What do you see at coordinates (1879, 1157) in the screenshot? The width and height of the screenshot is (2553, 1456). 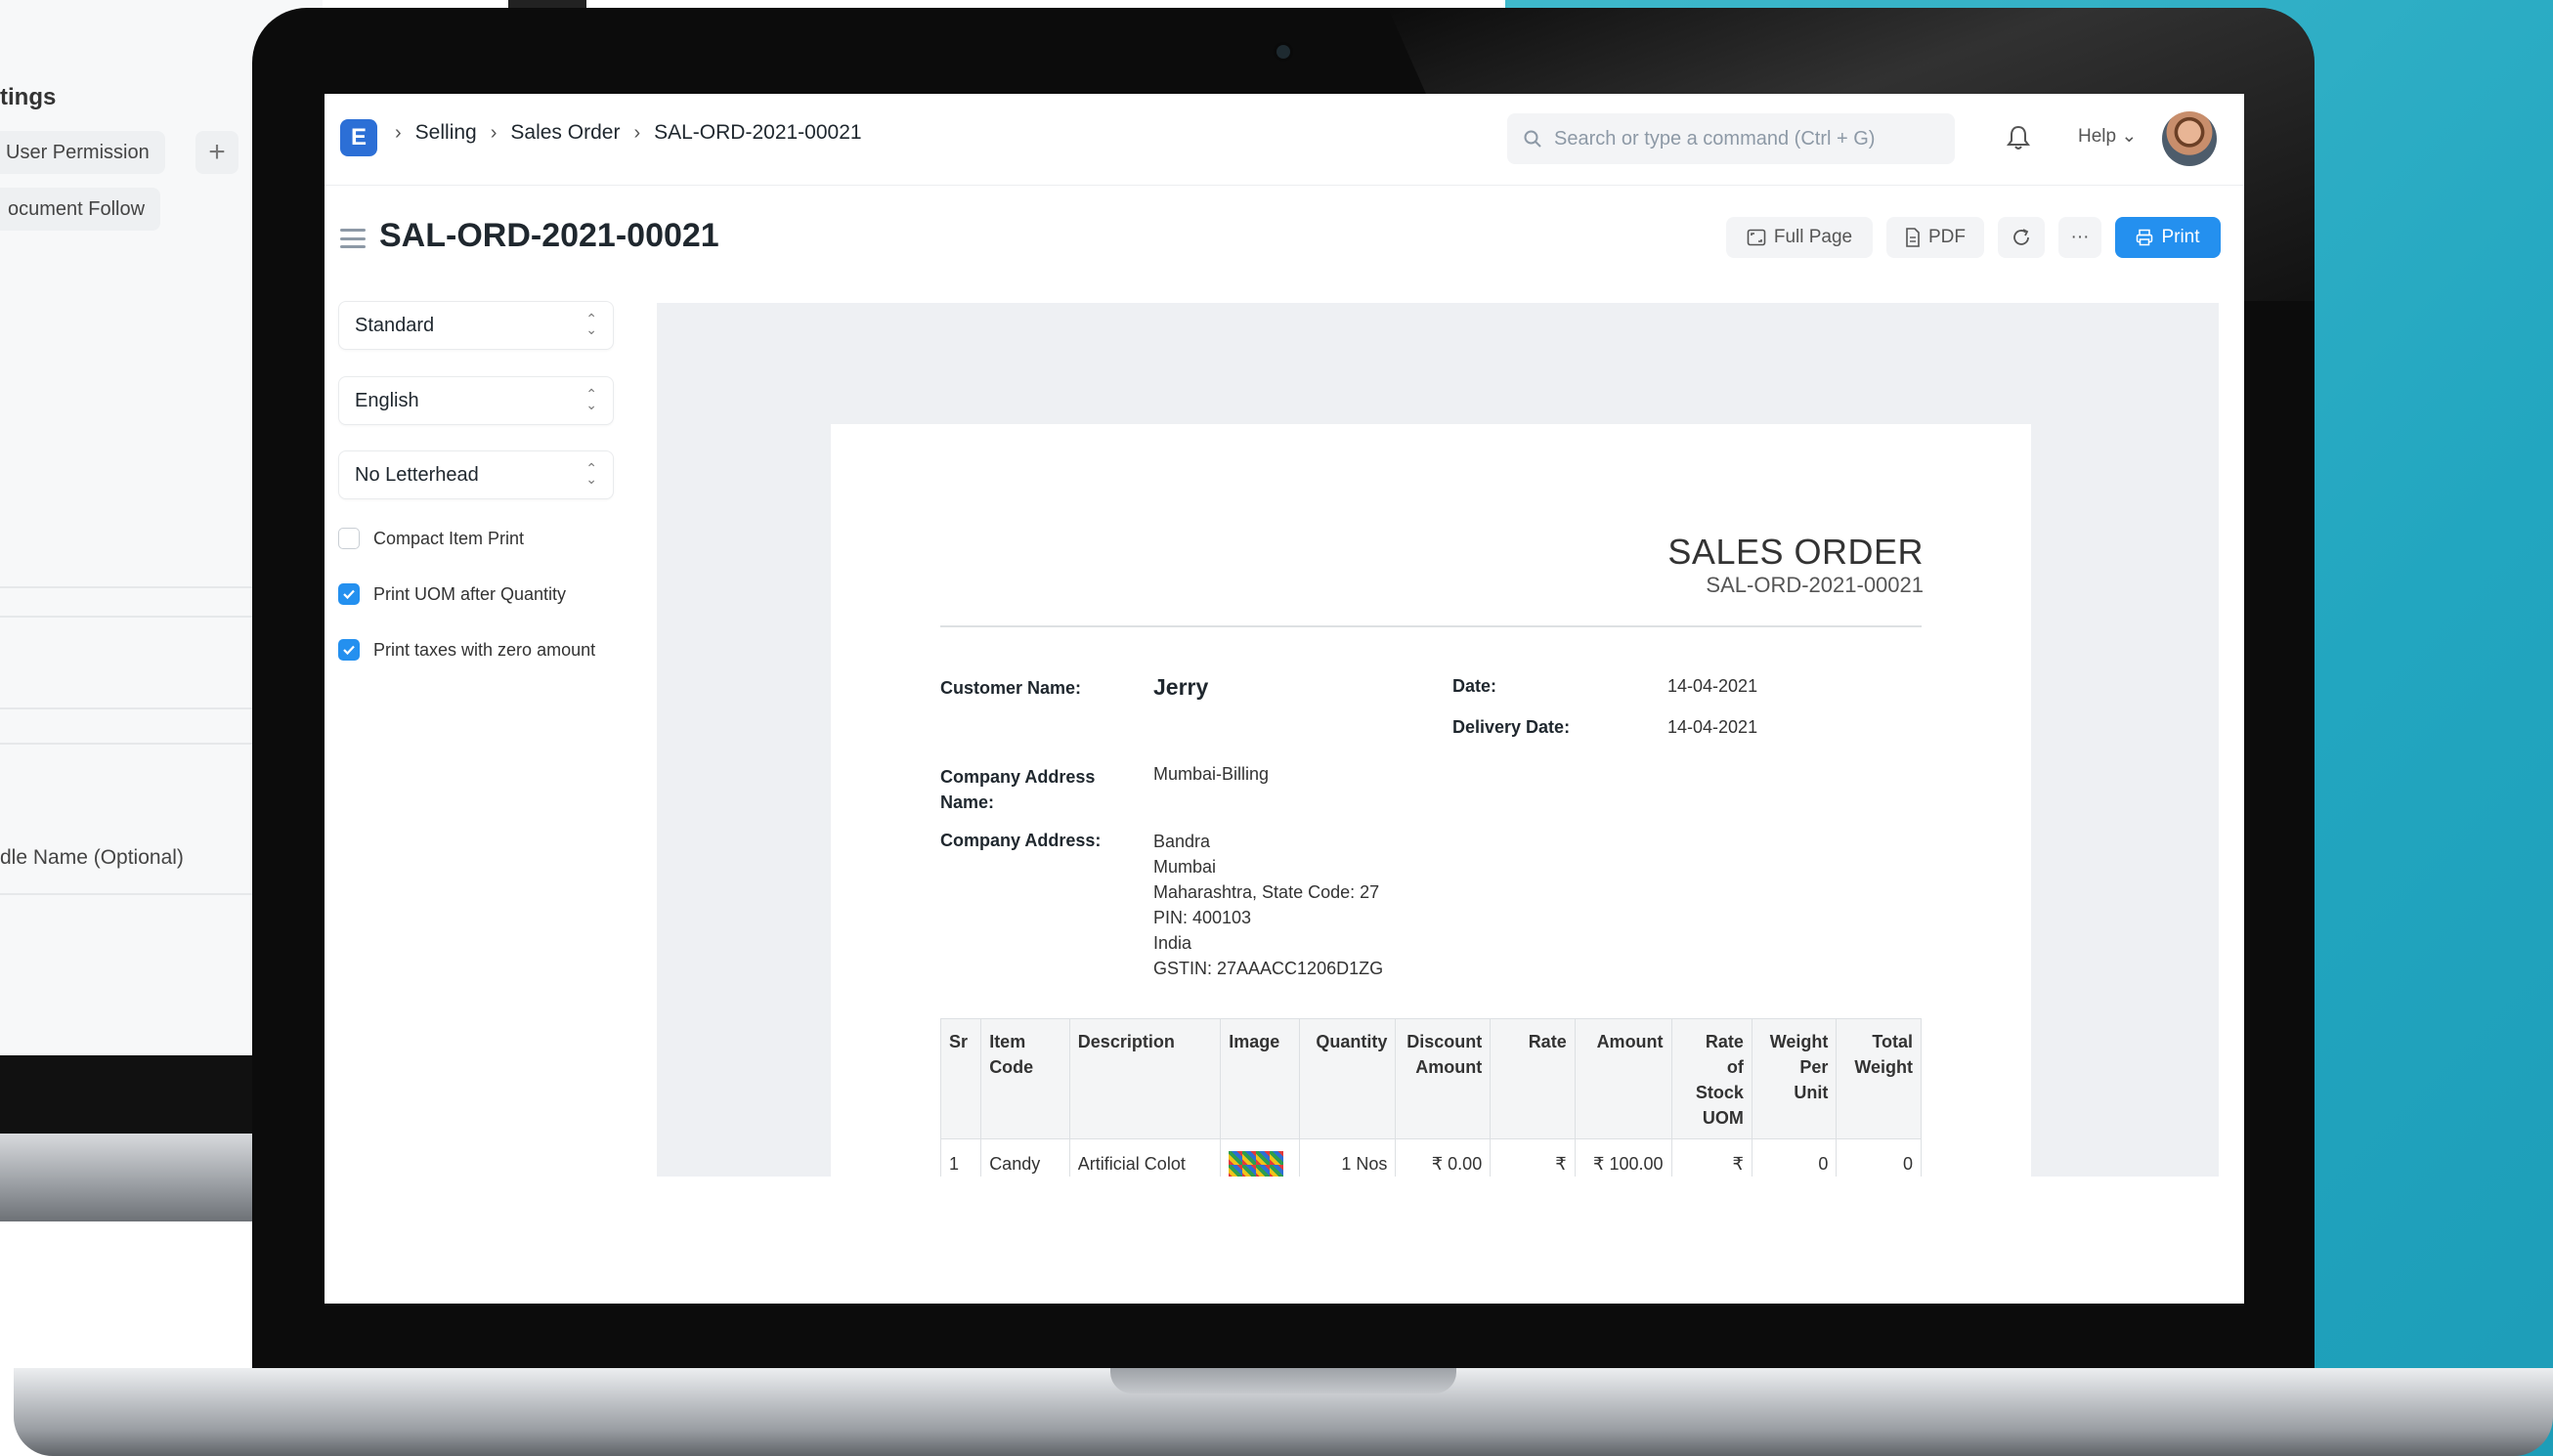 I see `cell-total-weight: 0` at bounding box center [1879, 1157].